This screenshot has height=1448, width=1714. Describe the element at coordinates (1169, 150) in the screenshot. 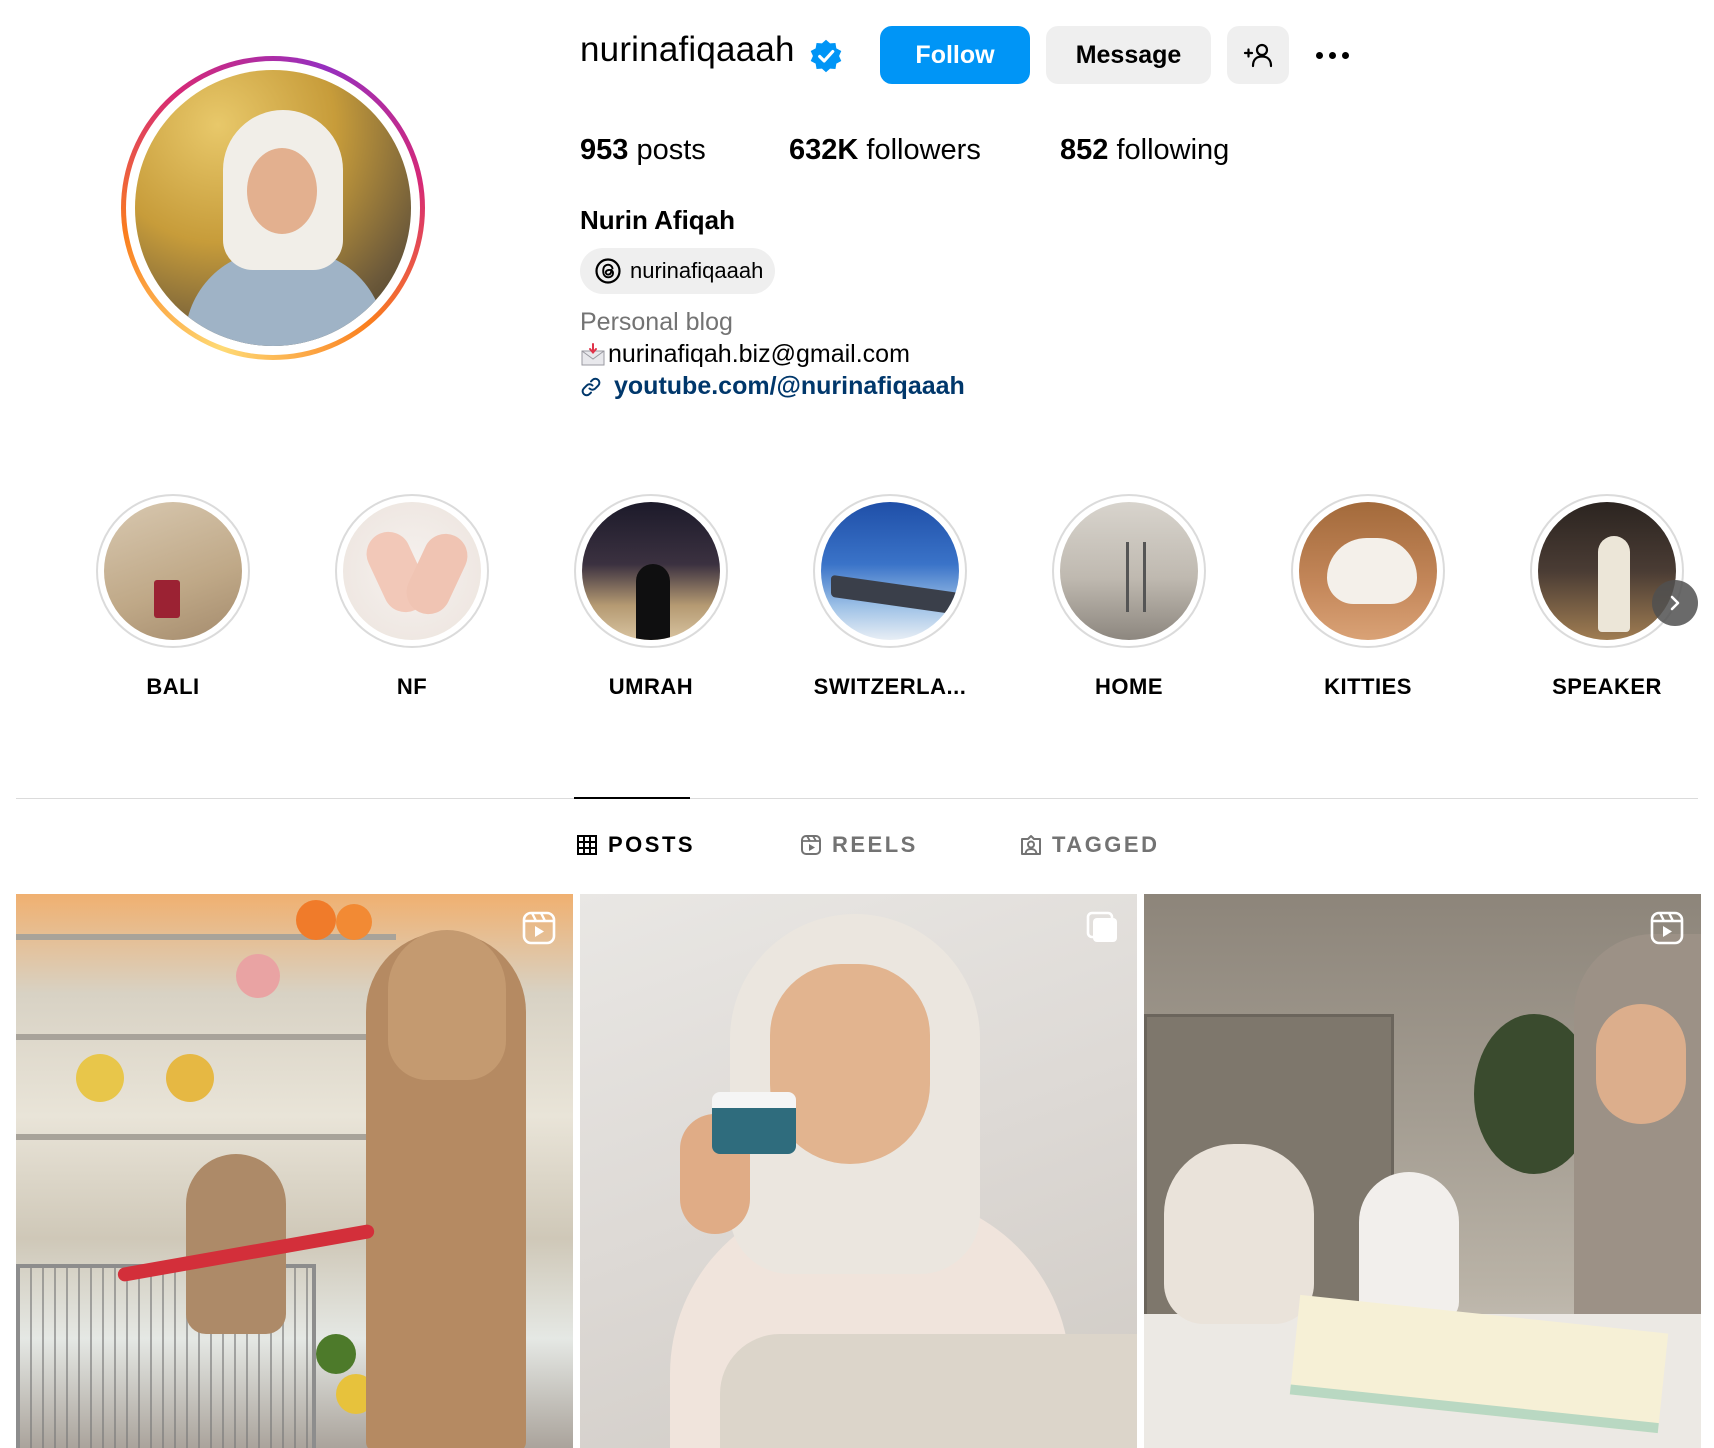

I see `following-count-label: following` at that location.